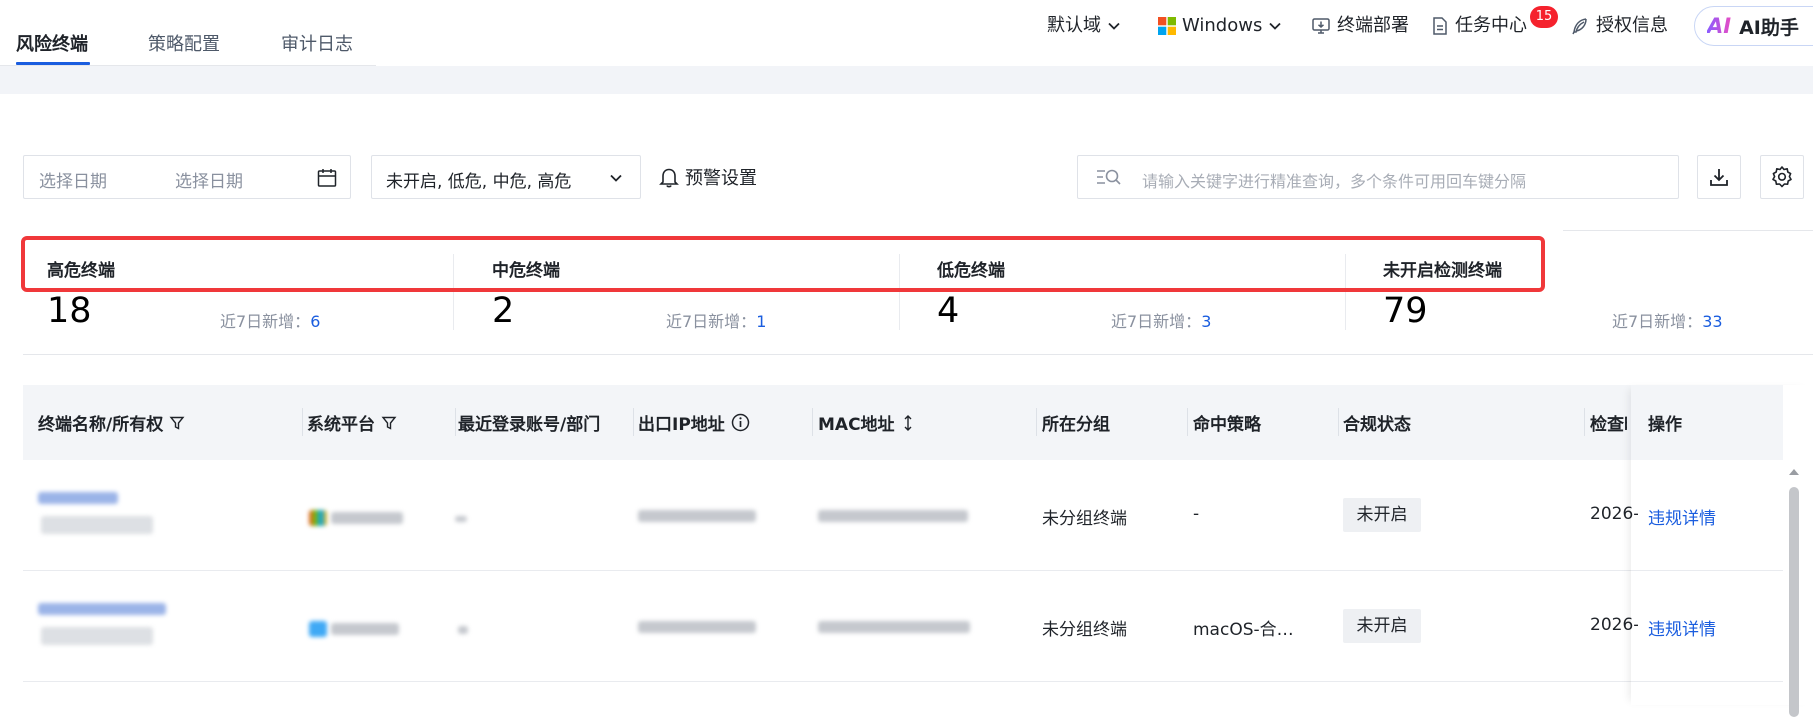 The image size is (1813, 717). Describe the element at coordinates (315, 321) in the screenshot. I see `stat-new-count-high: 6` at that location.